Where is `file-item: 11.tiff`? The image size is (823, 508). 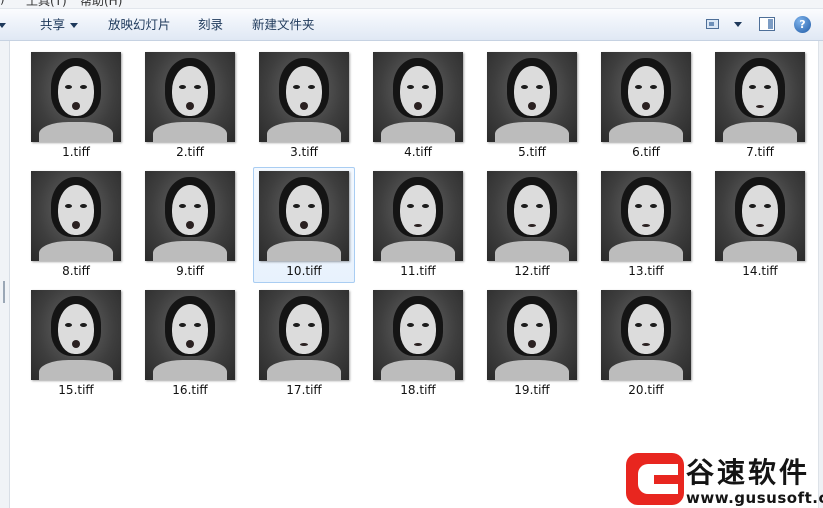
file-item: 11.tiff is located at coordinates (418, 225).